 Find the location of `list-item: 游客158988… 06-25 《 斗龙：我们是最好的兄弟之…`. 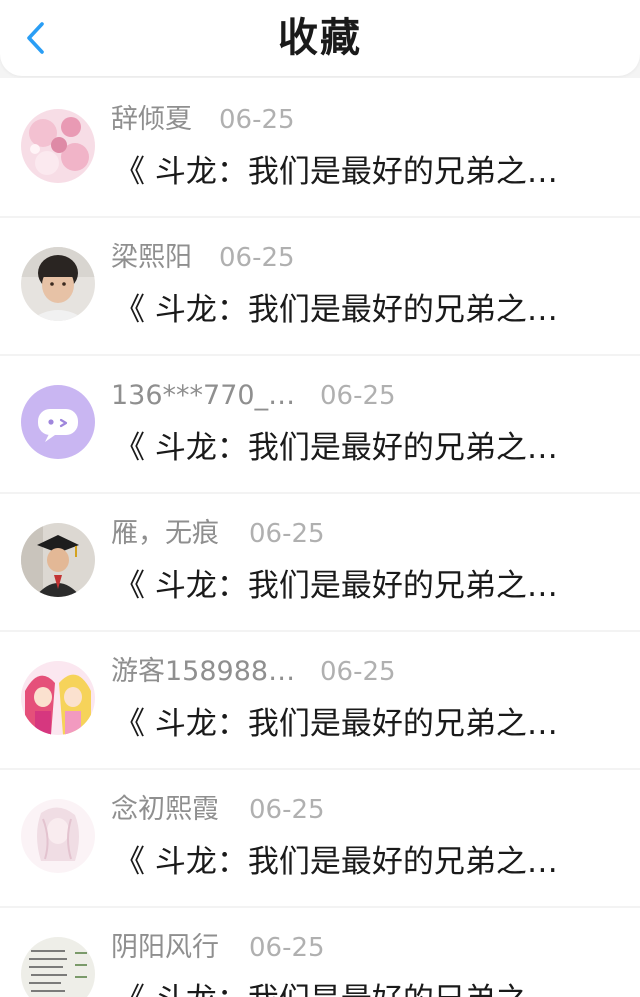

list-item: 游客158988… 06-25 《 斗龙：我们是最好的兄弟之… is located at coordinates (320, 699).